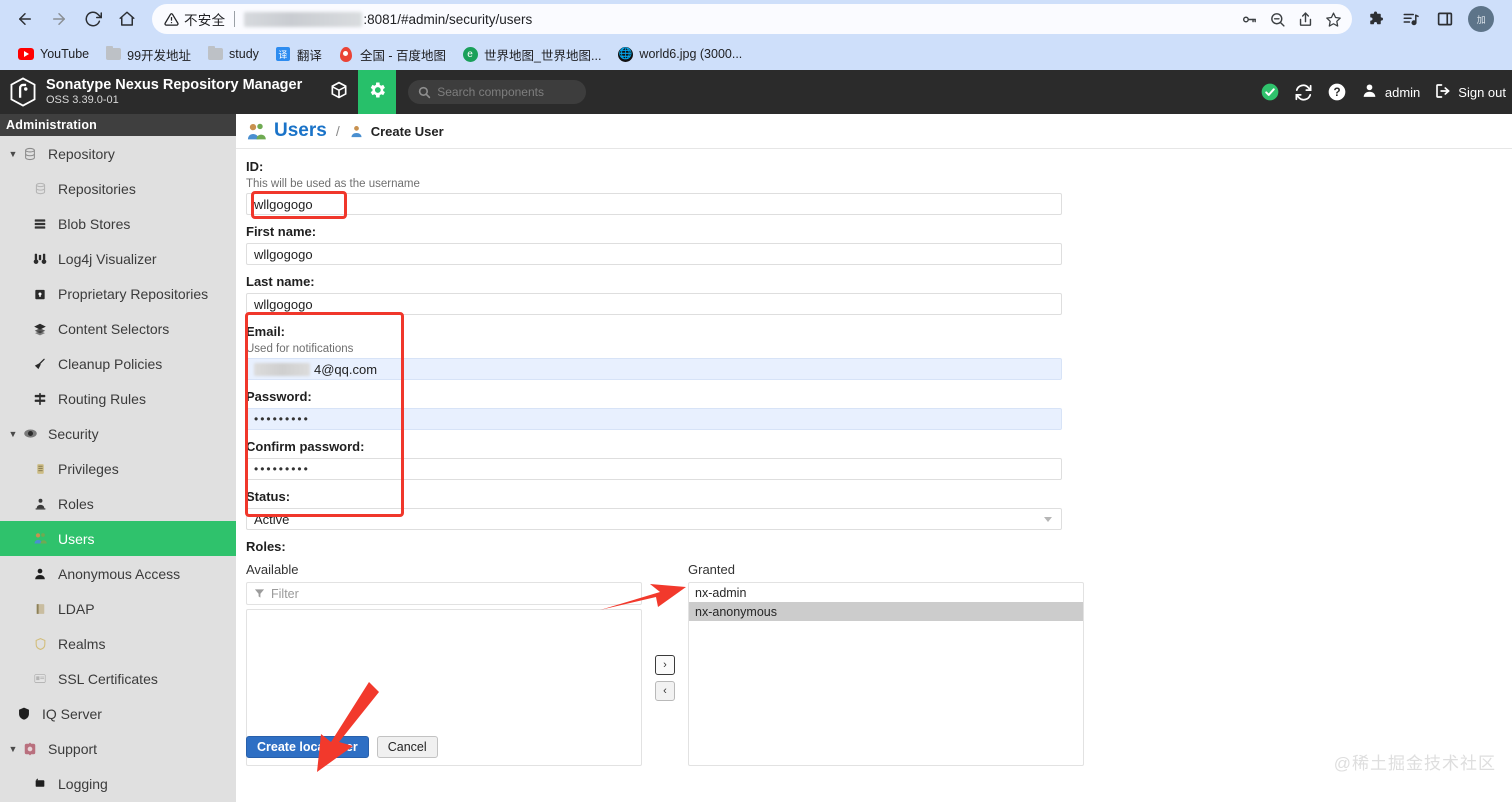 The image size is (1512, 802). Describe the element at coordinates (118, 363) in the screenshot. I see `sidebar-item-cleanup-policies: Cleanup Policies` at that location.